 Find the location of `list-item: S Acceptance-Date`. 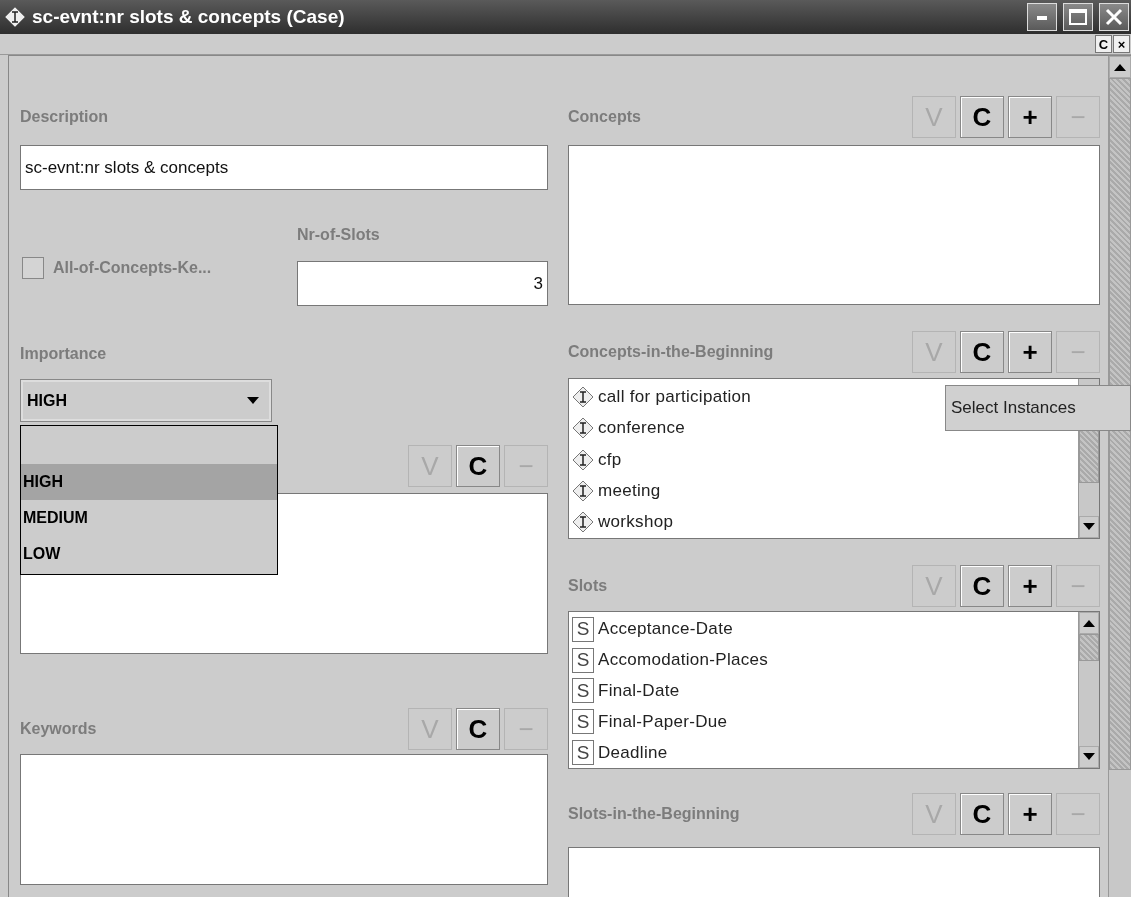

list-item: S Acceptance-Date is located at coordinates (823, 629).